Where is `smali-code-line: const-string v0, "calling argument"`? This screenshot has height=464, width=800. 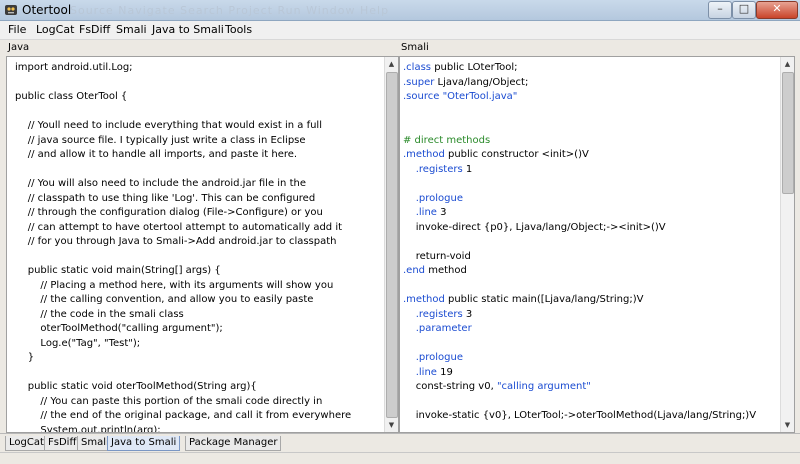 smali-code-line: const-string v0, "calling argument" is located at coordinates (591, 387).